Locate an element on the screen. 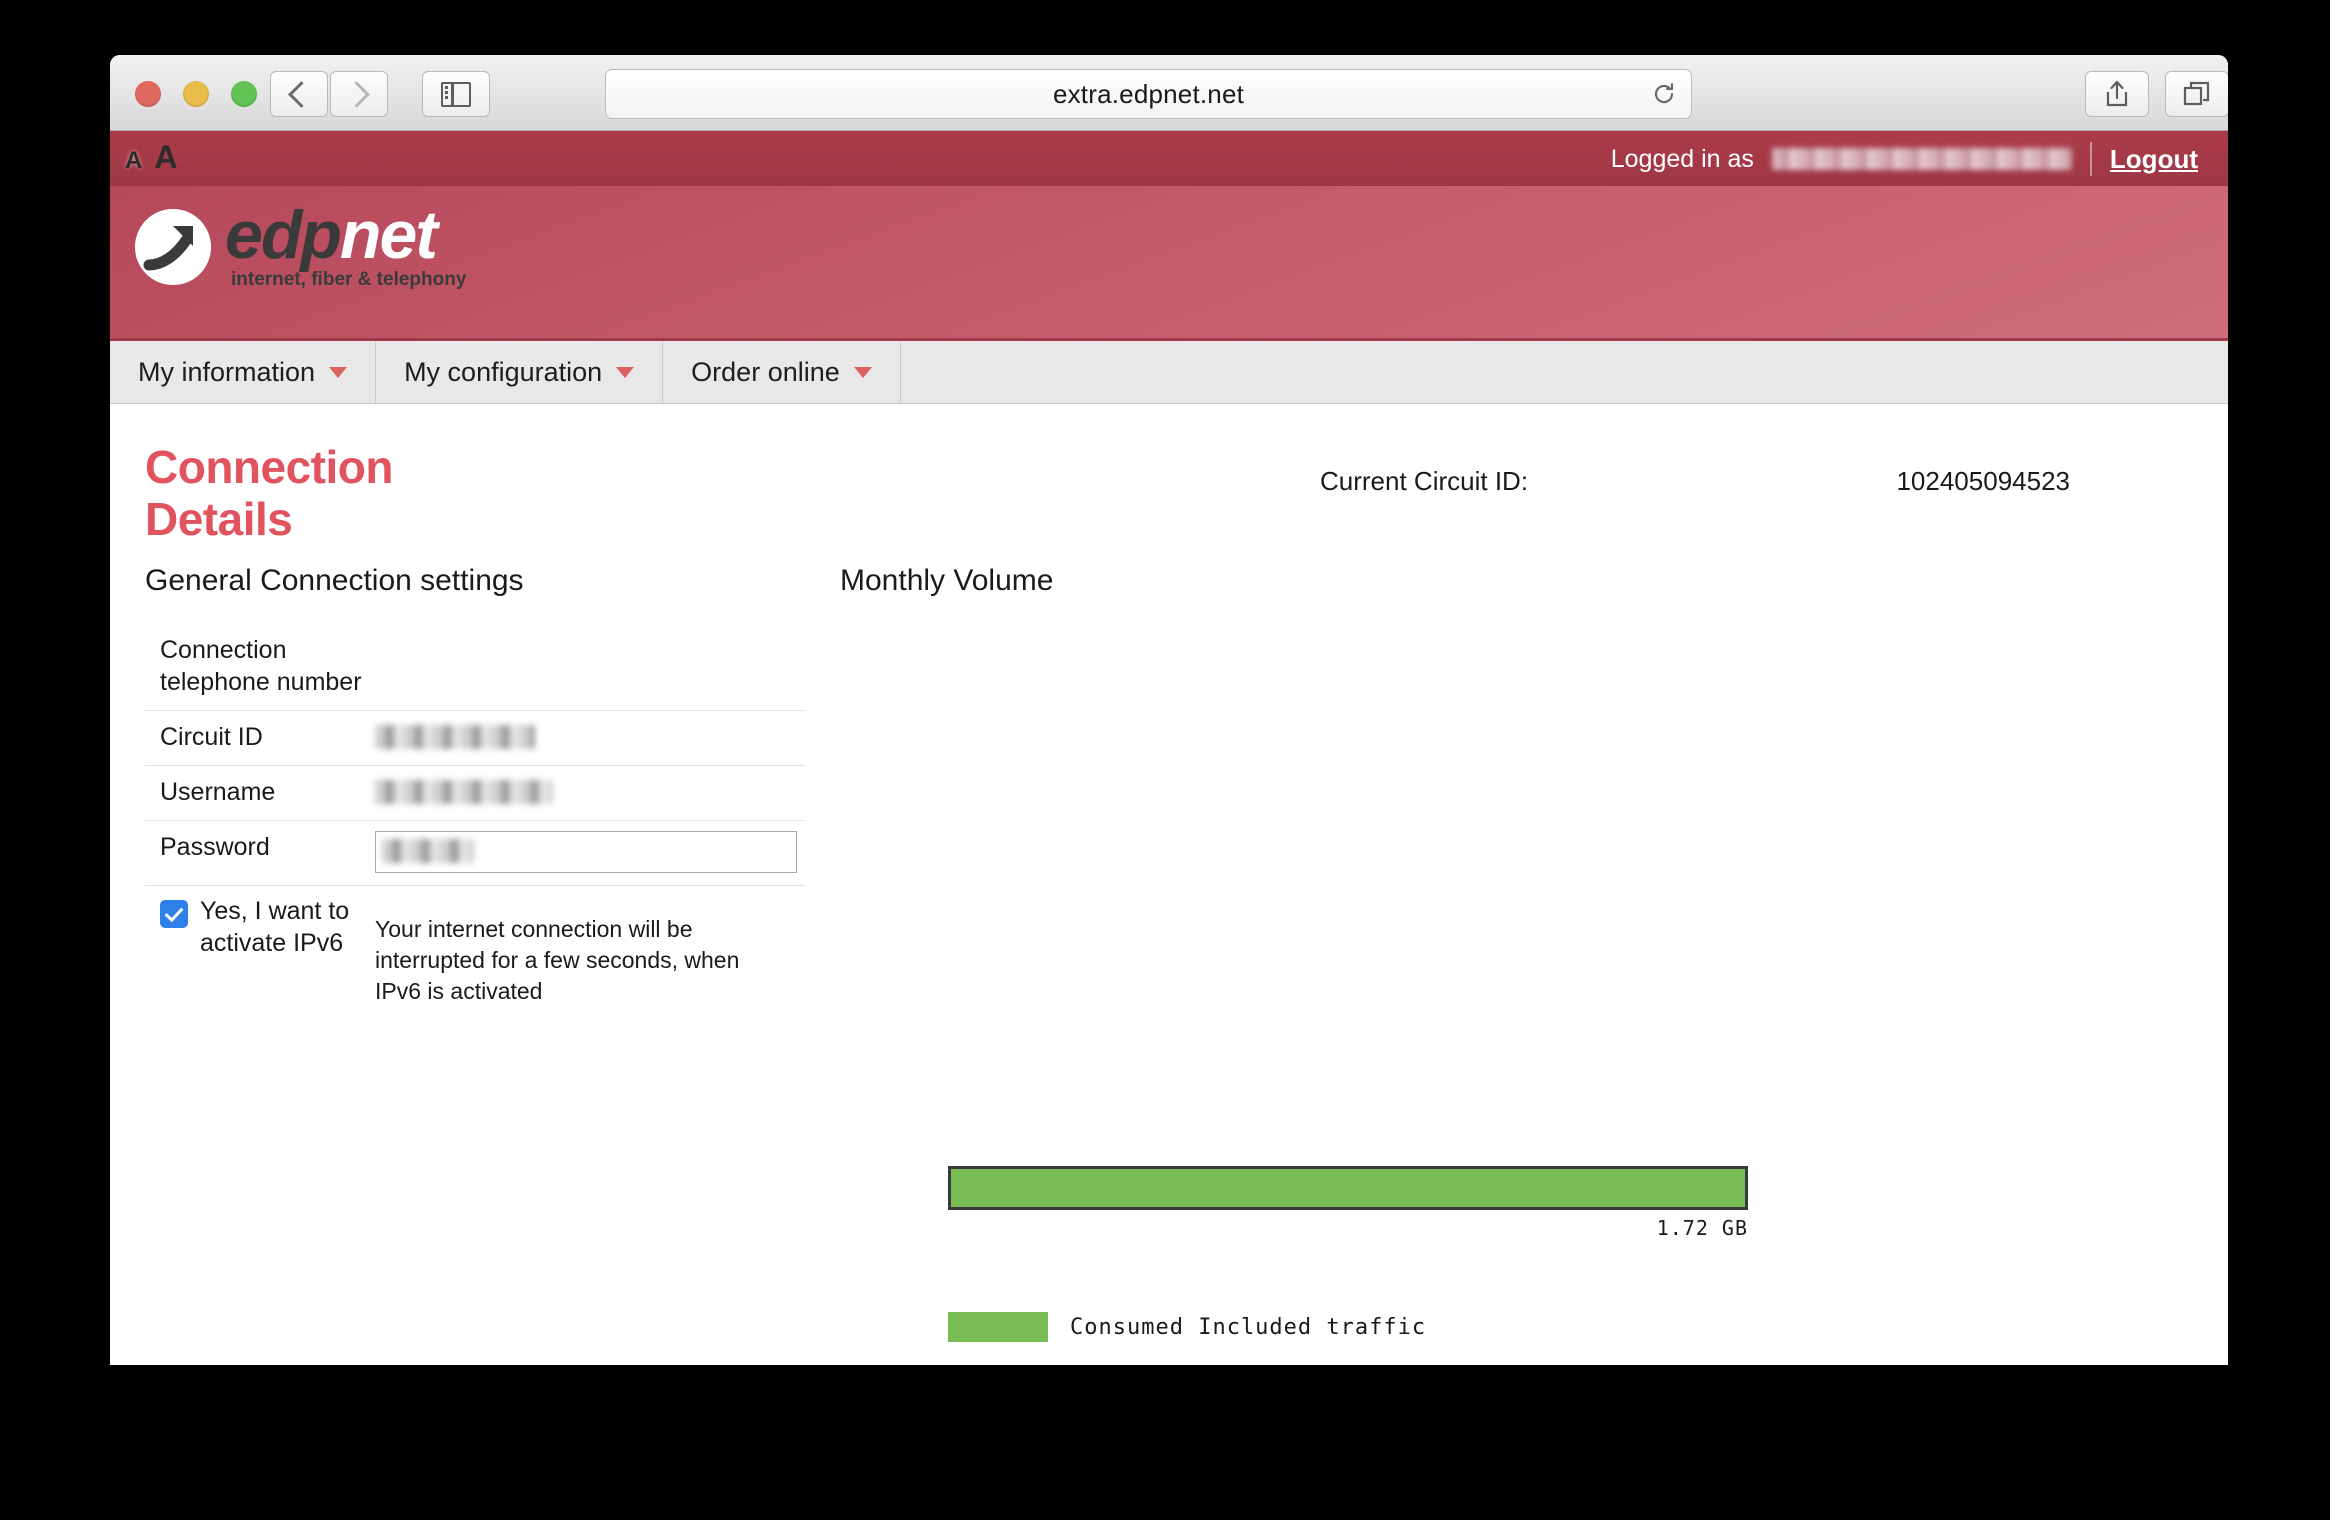 The height and width of the screenshot is (1520, 2330). logo-text-edp: edp is located at coordinates (283, 235).